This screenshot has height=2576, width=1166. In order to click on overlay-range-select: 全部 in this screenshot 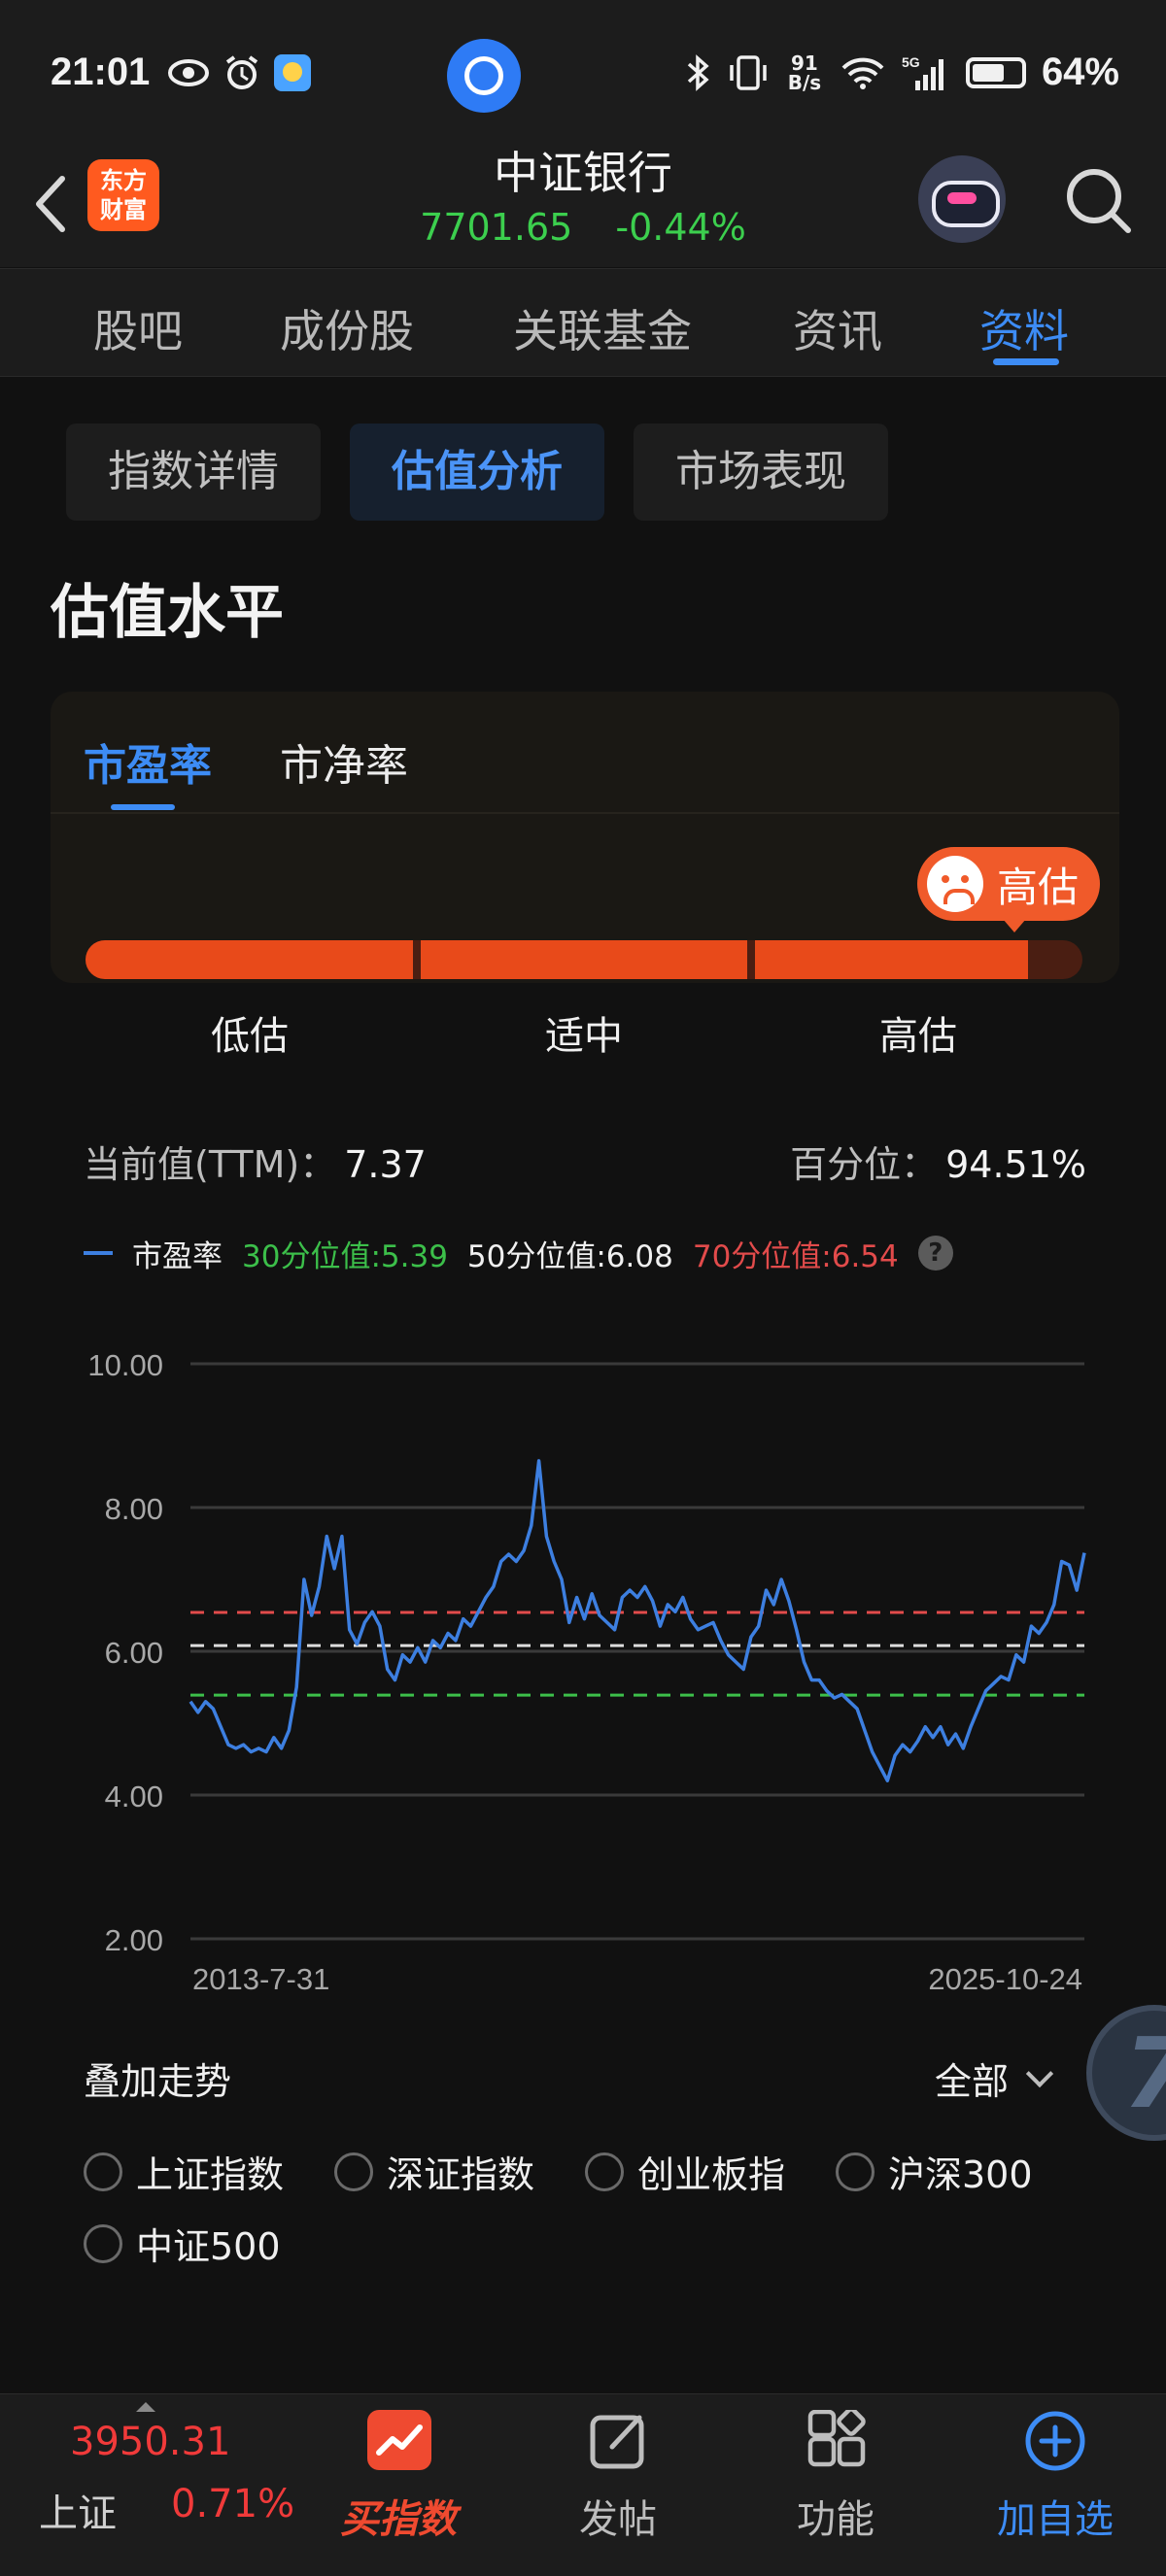, I will do `click(994, 2078)`.